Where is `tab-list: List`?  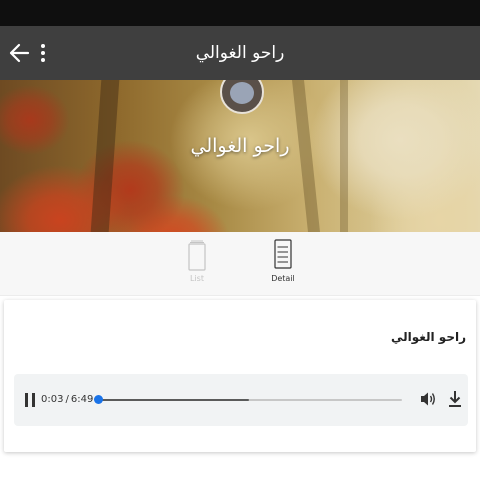
tab-list: List is located at coordinates (197, 265).